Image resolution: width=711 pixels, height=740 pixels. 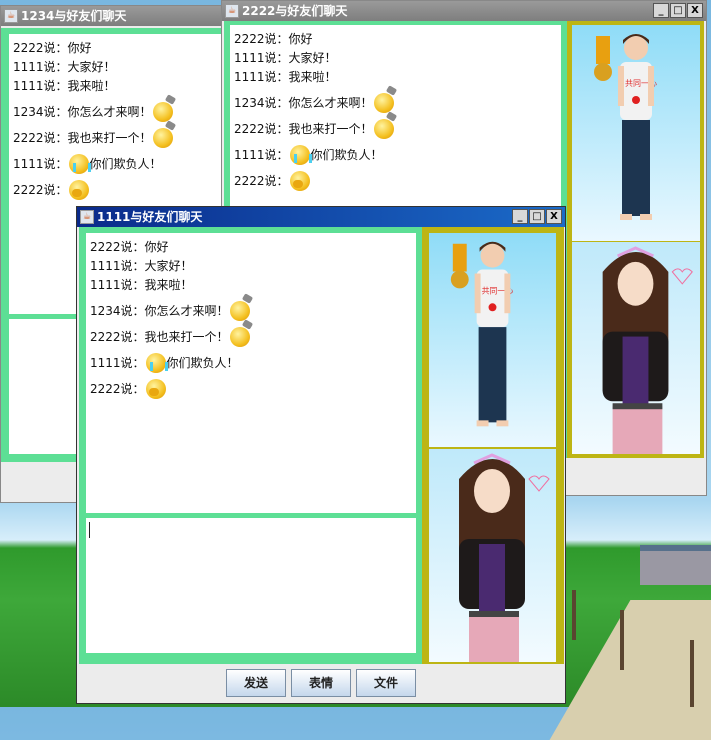 What do you see at coordinates (386, 683) in the screenshot?
I see `file-button: 文件` at bounding box center [386, 683].